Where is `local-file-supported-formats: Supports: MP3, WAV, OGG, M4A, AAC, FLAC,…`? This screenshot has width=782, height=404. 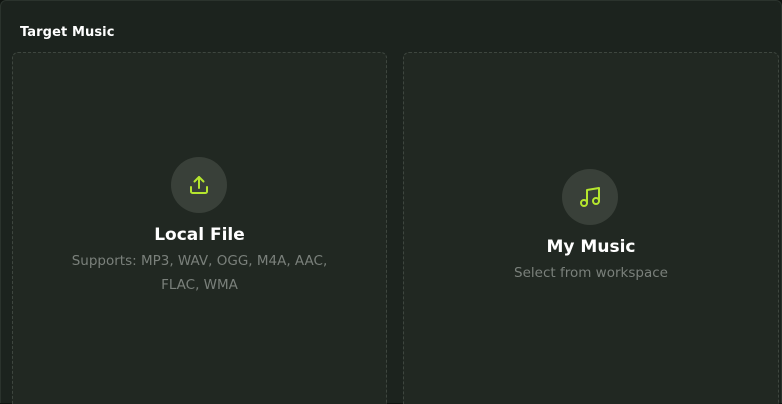 local-file-supported-formats: Supports: MP3, WAV, OGG, M4A, AAC, FLAC,… is located at coordinates (199, 273).